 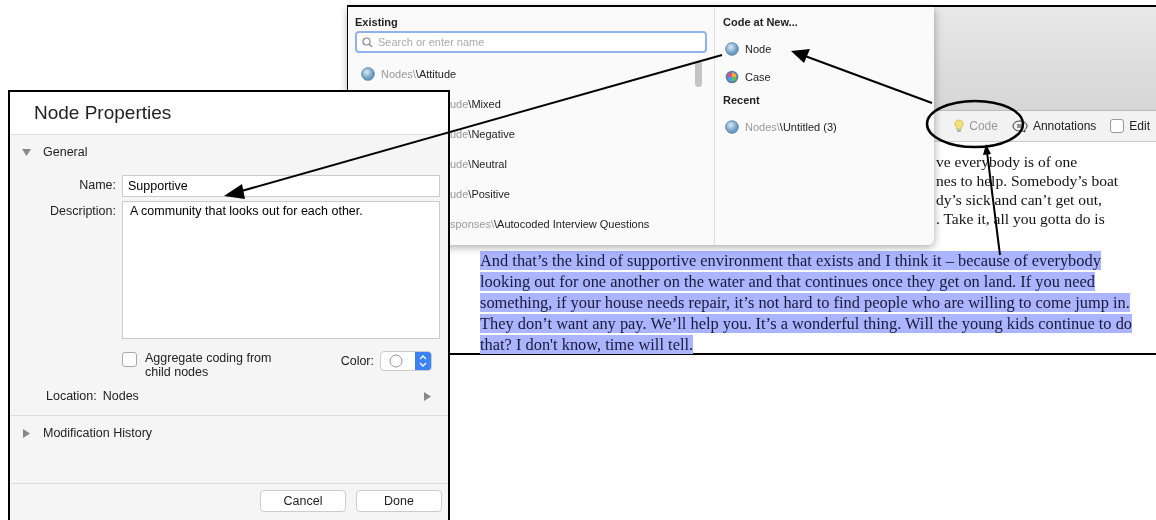 I want to click on name-label: Name:, so click(x=97, y=184).